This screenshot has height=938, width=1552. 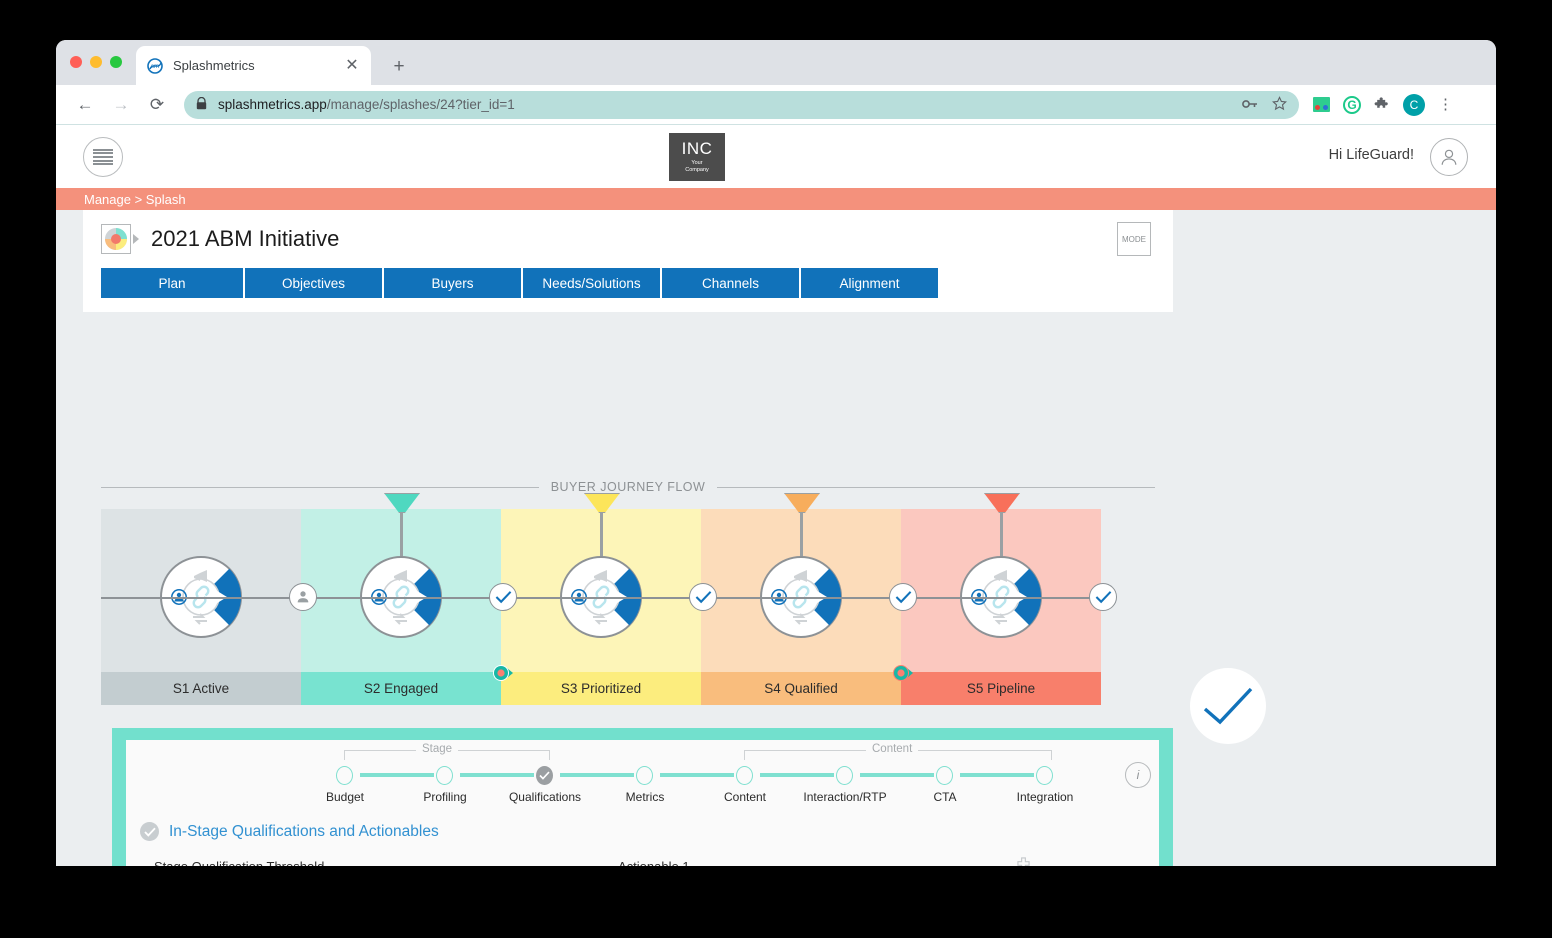 I want to click on step-budget, so click(x=344, y=775).